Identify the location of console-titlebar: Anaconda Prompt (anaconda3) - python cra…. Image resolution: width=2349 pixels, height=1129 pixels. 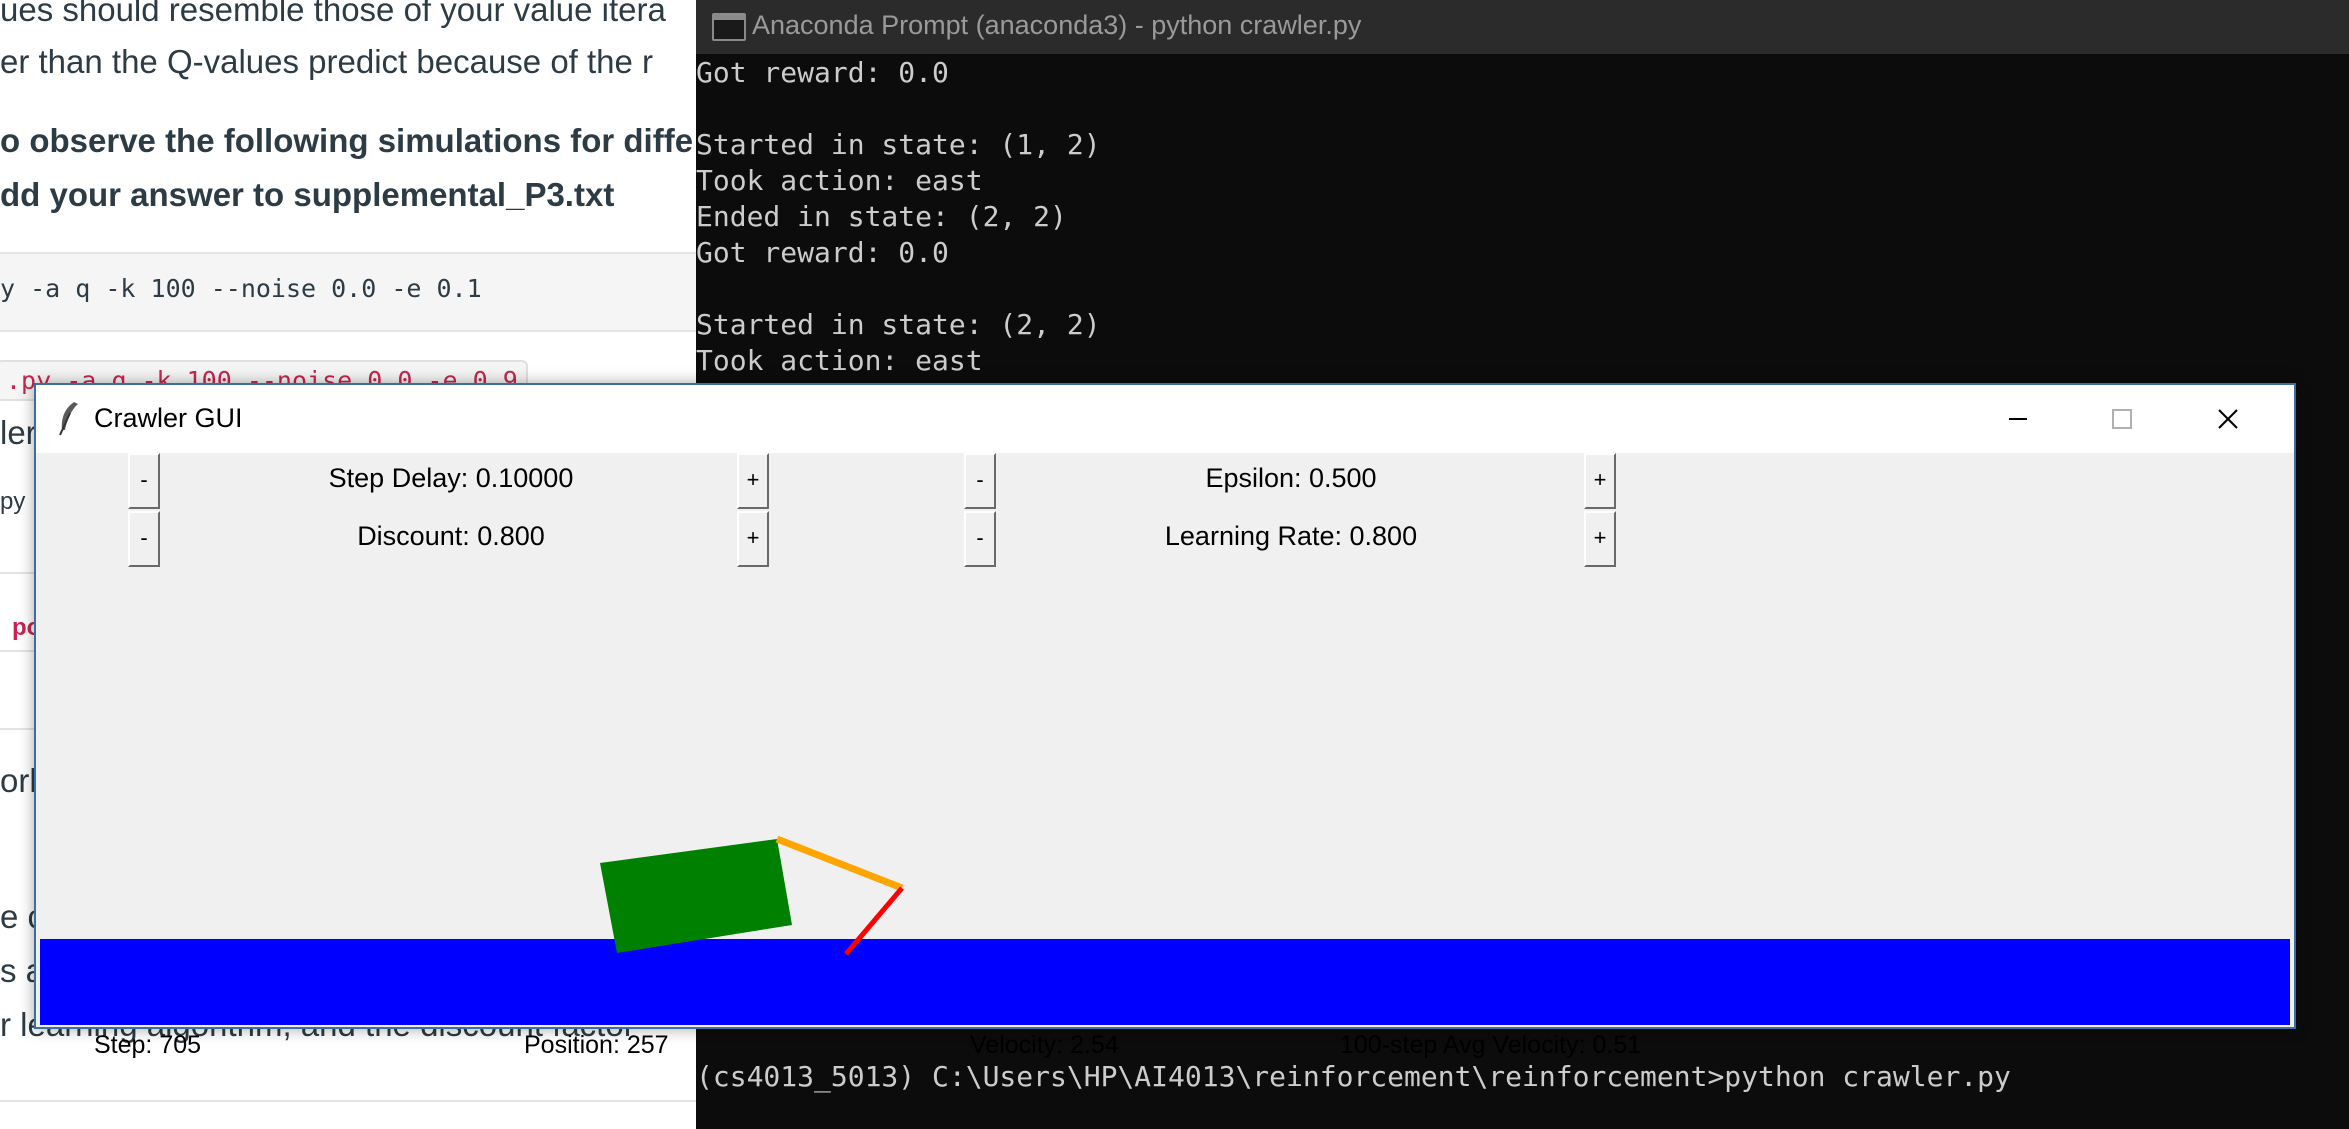
(1522, 27).